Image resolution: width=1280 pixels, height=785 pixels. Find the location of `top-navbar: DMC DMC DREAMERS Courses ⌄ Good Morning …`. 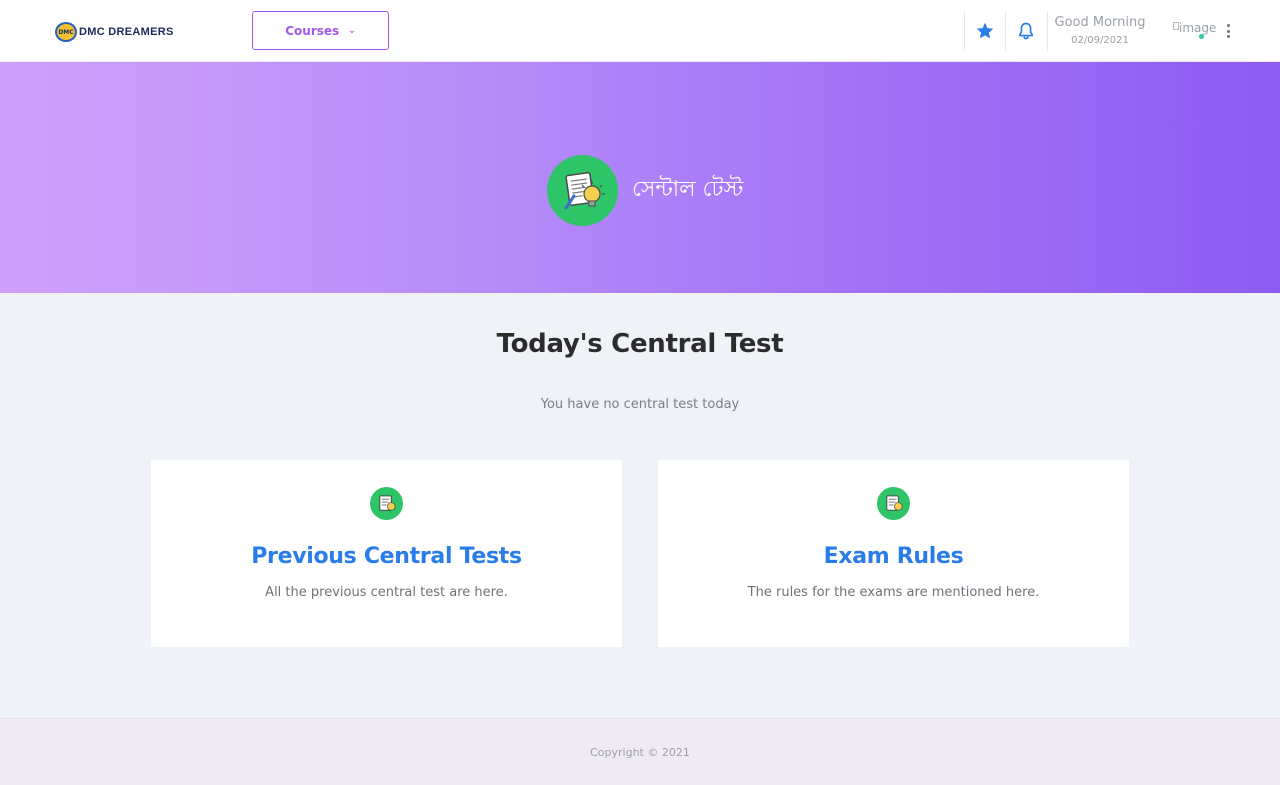

top-navbar: DMC DMC DREAMERS Courses ⌄ Good Morning … is located at coordinates (640, 31).